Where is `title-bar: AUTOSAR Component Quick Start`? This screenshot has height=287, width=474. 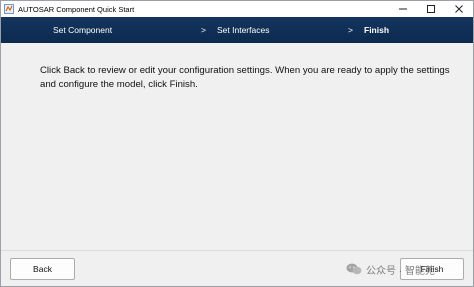
title-bar: AUTOSAR Component Quick Start is located at coordinates (237, 9).